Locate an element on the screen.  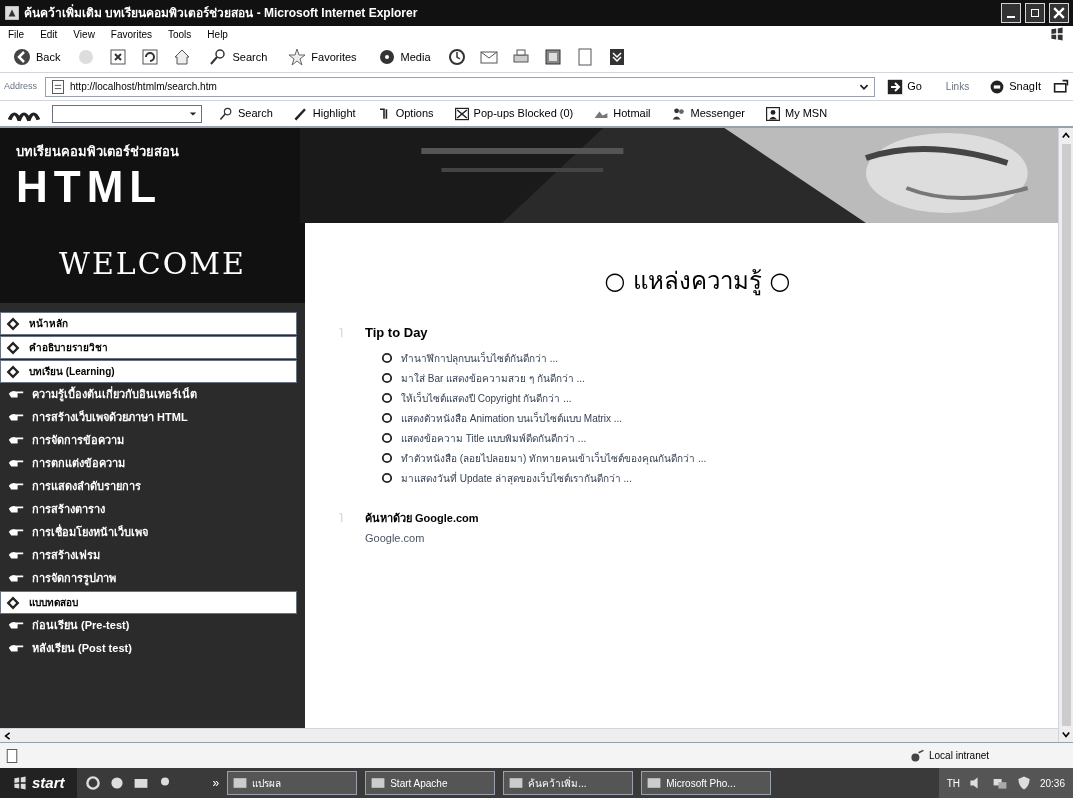
menu-item: Help is located at coordinates (217, 34).